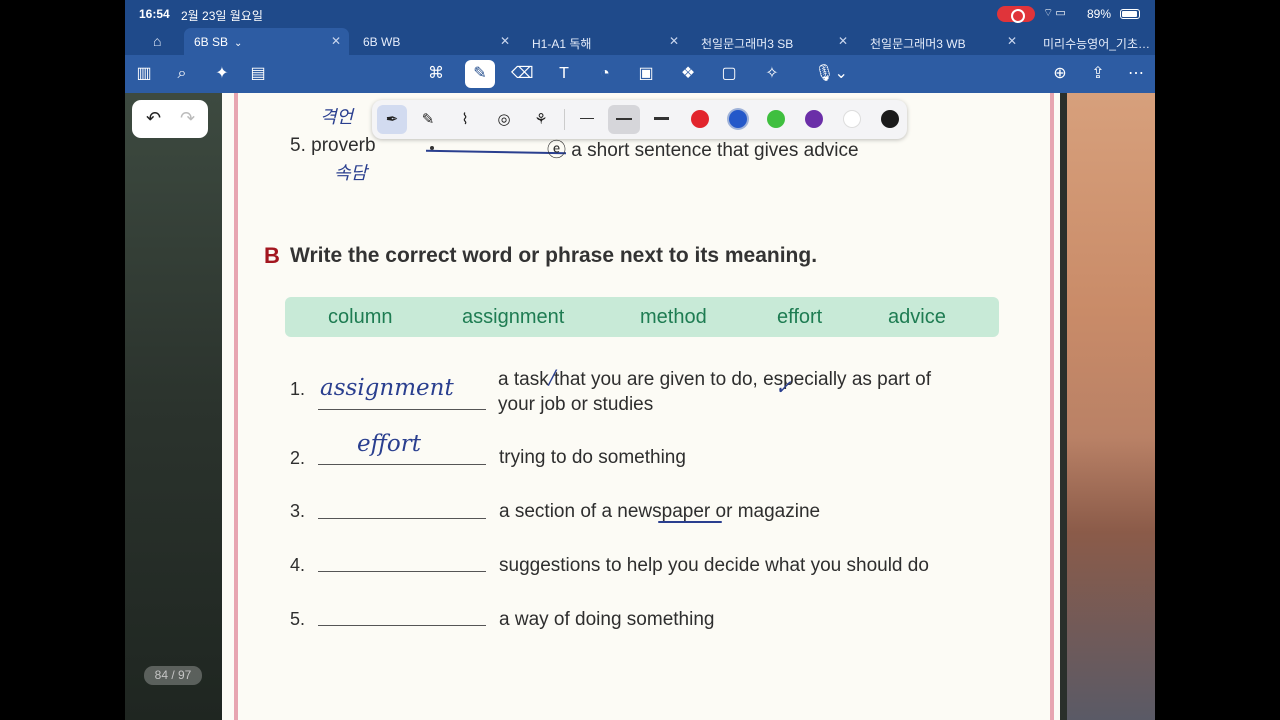 Image resolution: width=1280 pixels, height=720 pixels. I want to click on undo-redo-bar: ↶ ↷, so click(170, 119).